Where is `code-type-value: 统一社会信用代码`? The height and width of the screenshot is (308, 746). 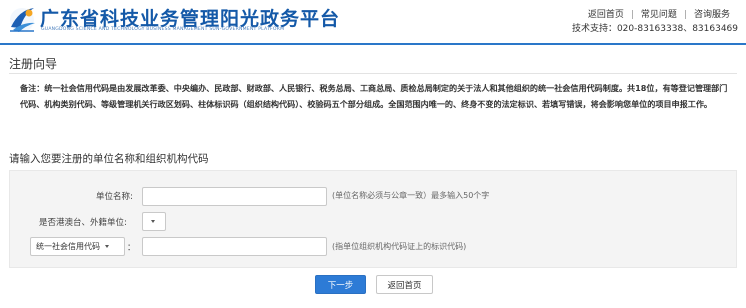
code-type-value: 统一社会信用代码 is located at coordinates (68, 246).